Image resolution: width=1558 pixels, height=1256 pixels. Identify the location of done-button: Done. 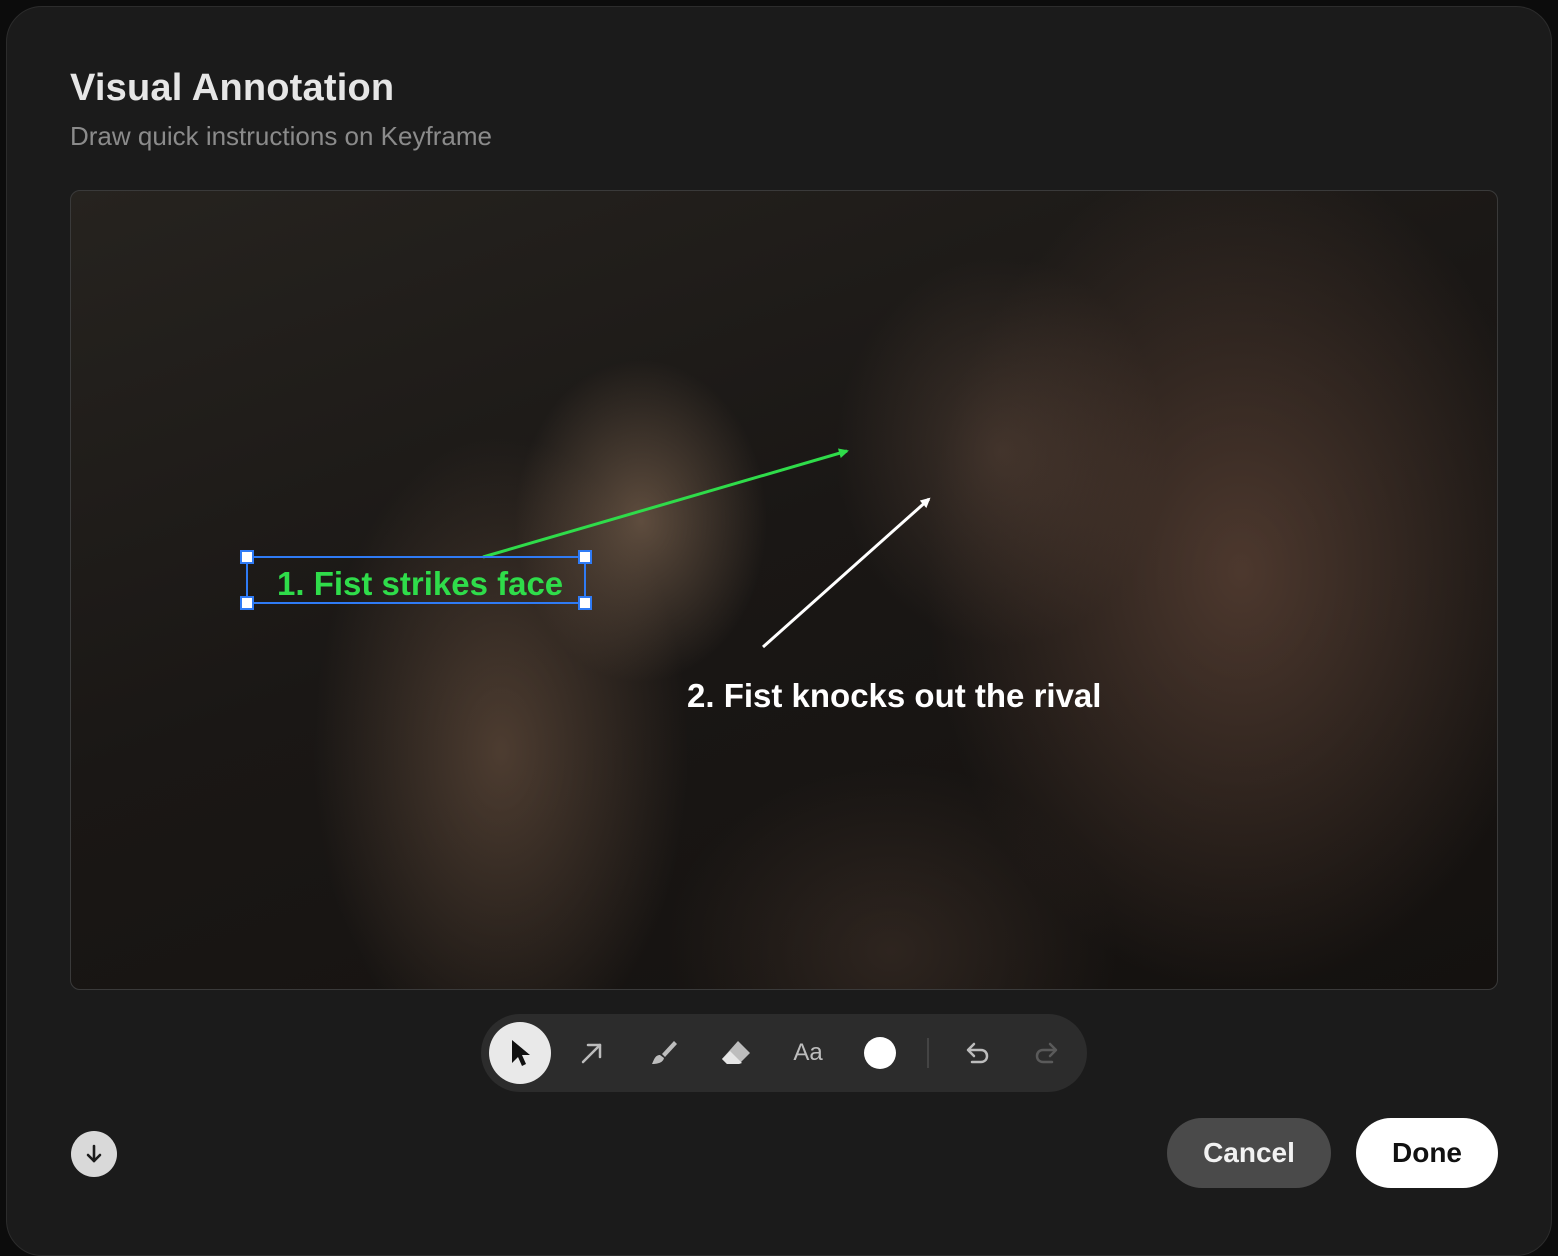
(1427, 1153).